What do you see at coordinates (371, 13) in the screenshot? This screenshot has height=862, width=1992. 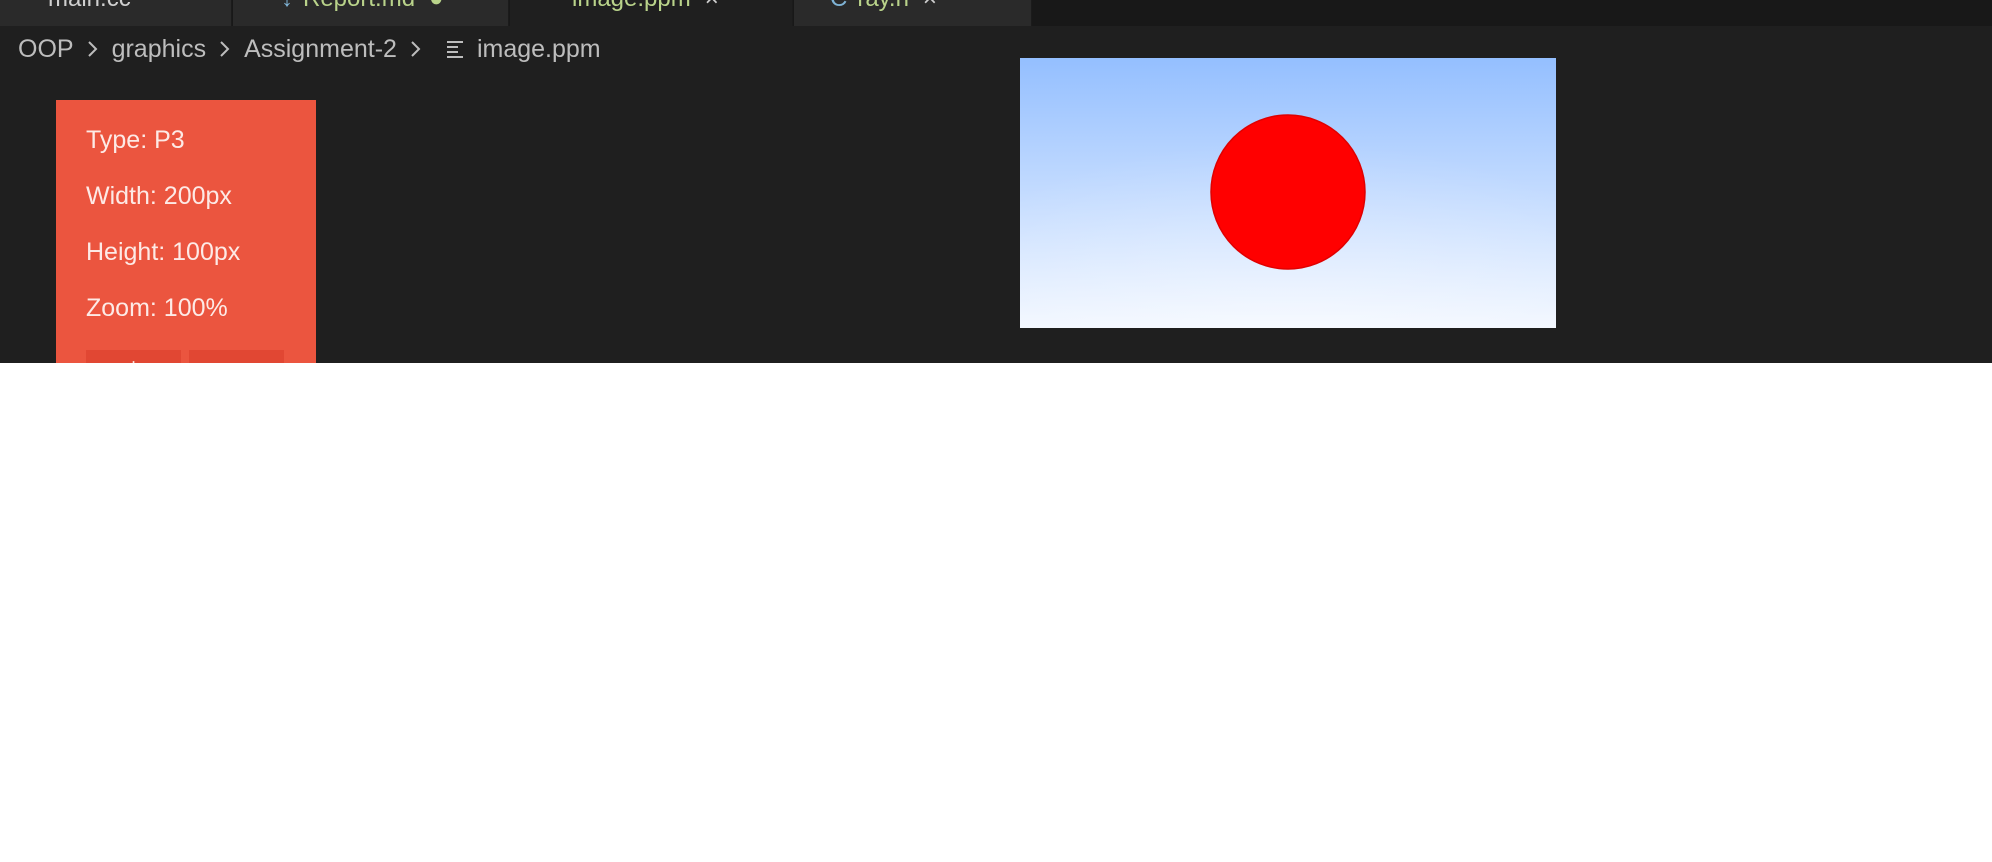 I see `tab-report-md: ↓ Report.md ●` at bounding box center [371, 13].